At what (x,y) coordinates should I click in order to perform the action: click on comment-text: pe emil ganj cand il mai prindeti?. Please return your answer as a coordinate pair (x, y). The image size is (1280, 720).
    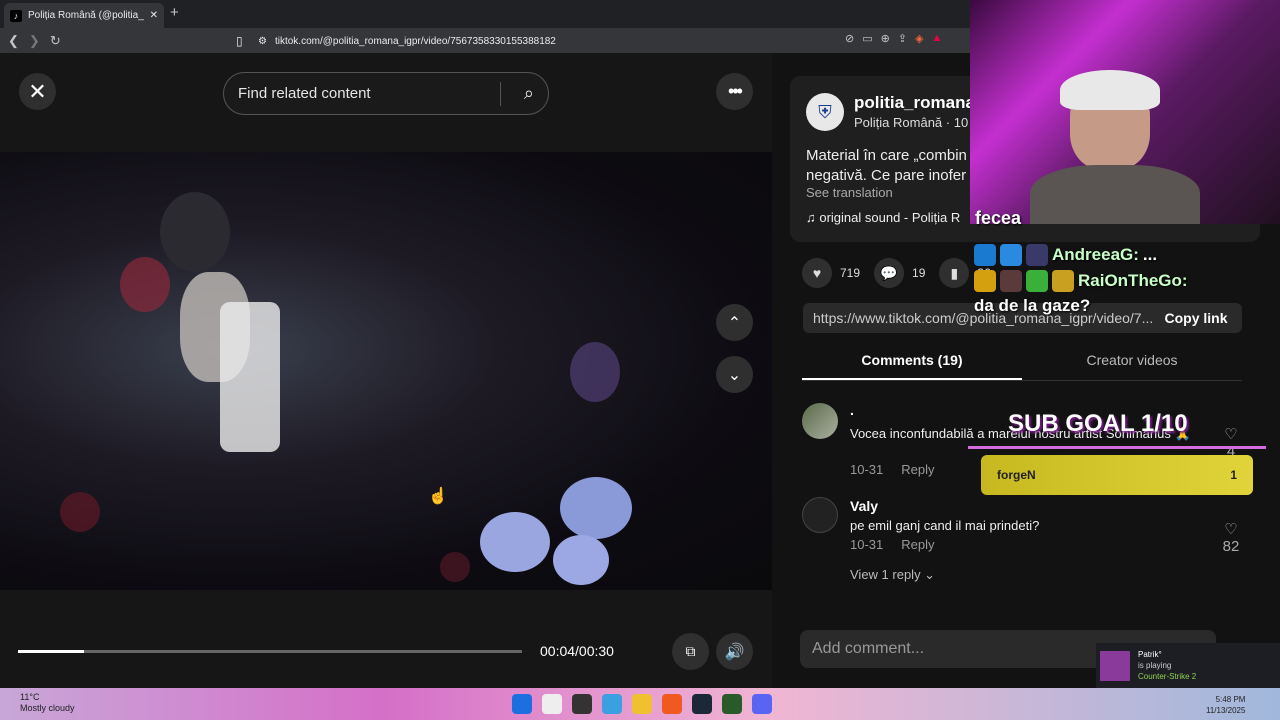
    Looking at the image, I should click on (945, 525).